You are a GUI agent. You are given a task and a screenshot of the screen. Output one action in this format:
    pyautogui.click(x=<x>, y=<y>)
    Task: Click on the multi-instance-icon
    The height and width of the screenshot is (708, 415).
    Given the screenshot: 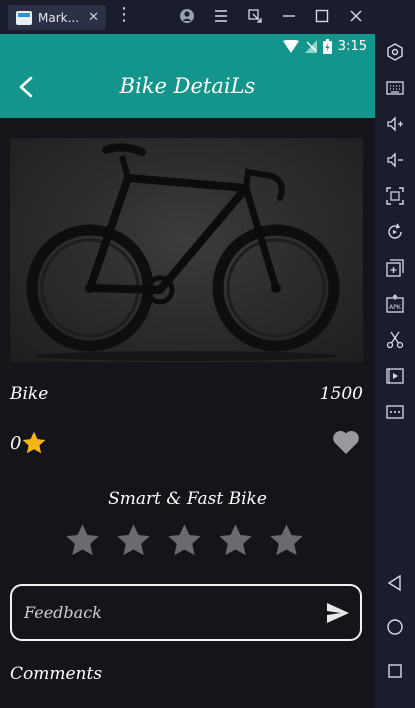 What is the action you would take?
    pyautogui.click(x=395, y=268)
    